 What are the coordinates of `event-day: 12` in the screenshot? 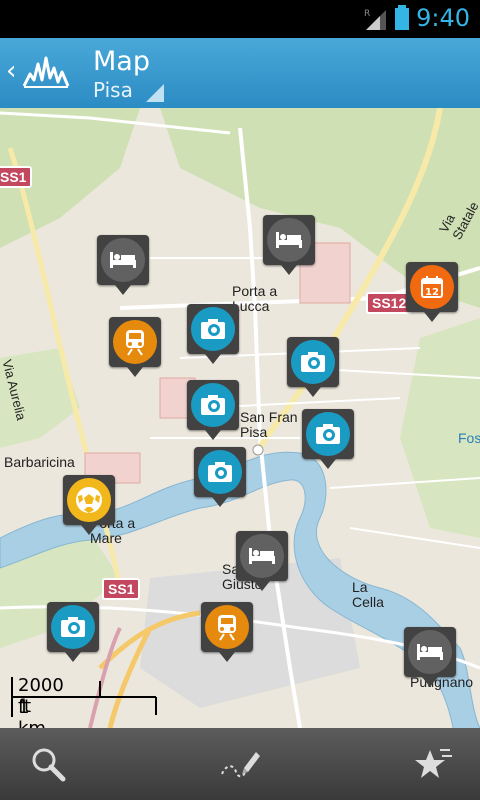 It's located at (432, 292).